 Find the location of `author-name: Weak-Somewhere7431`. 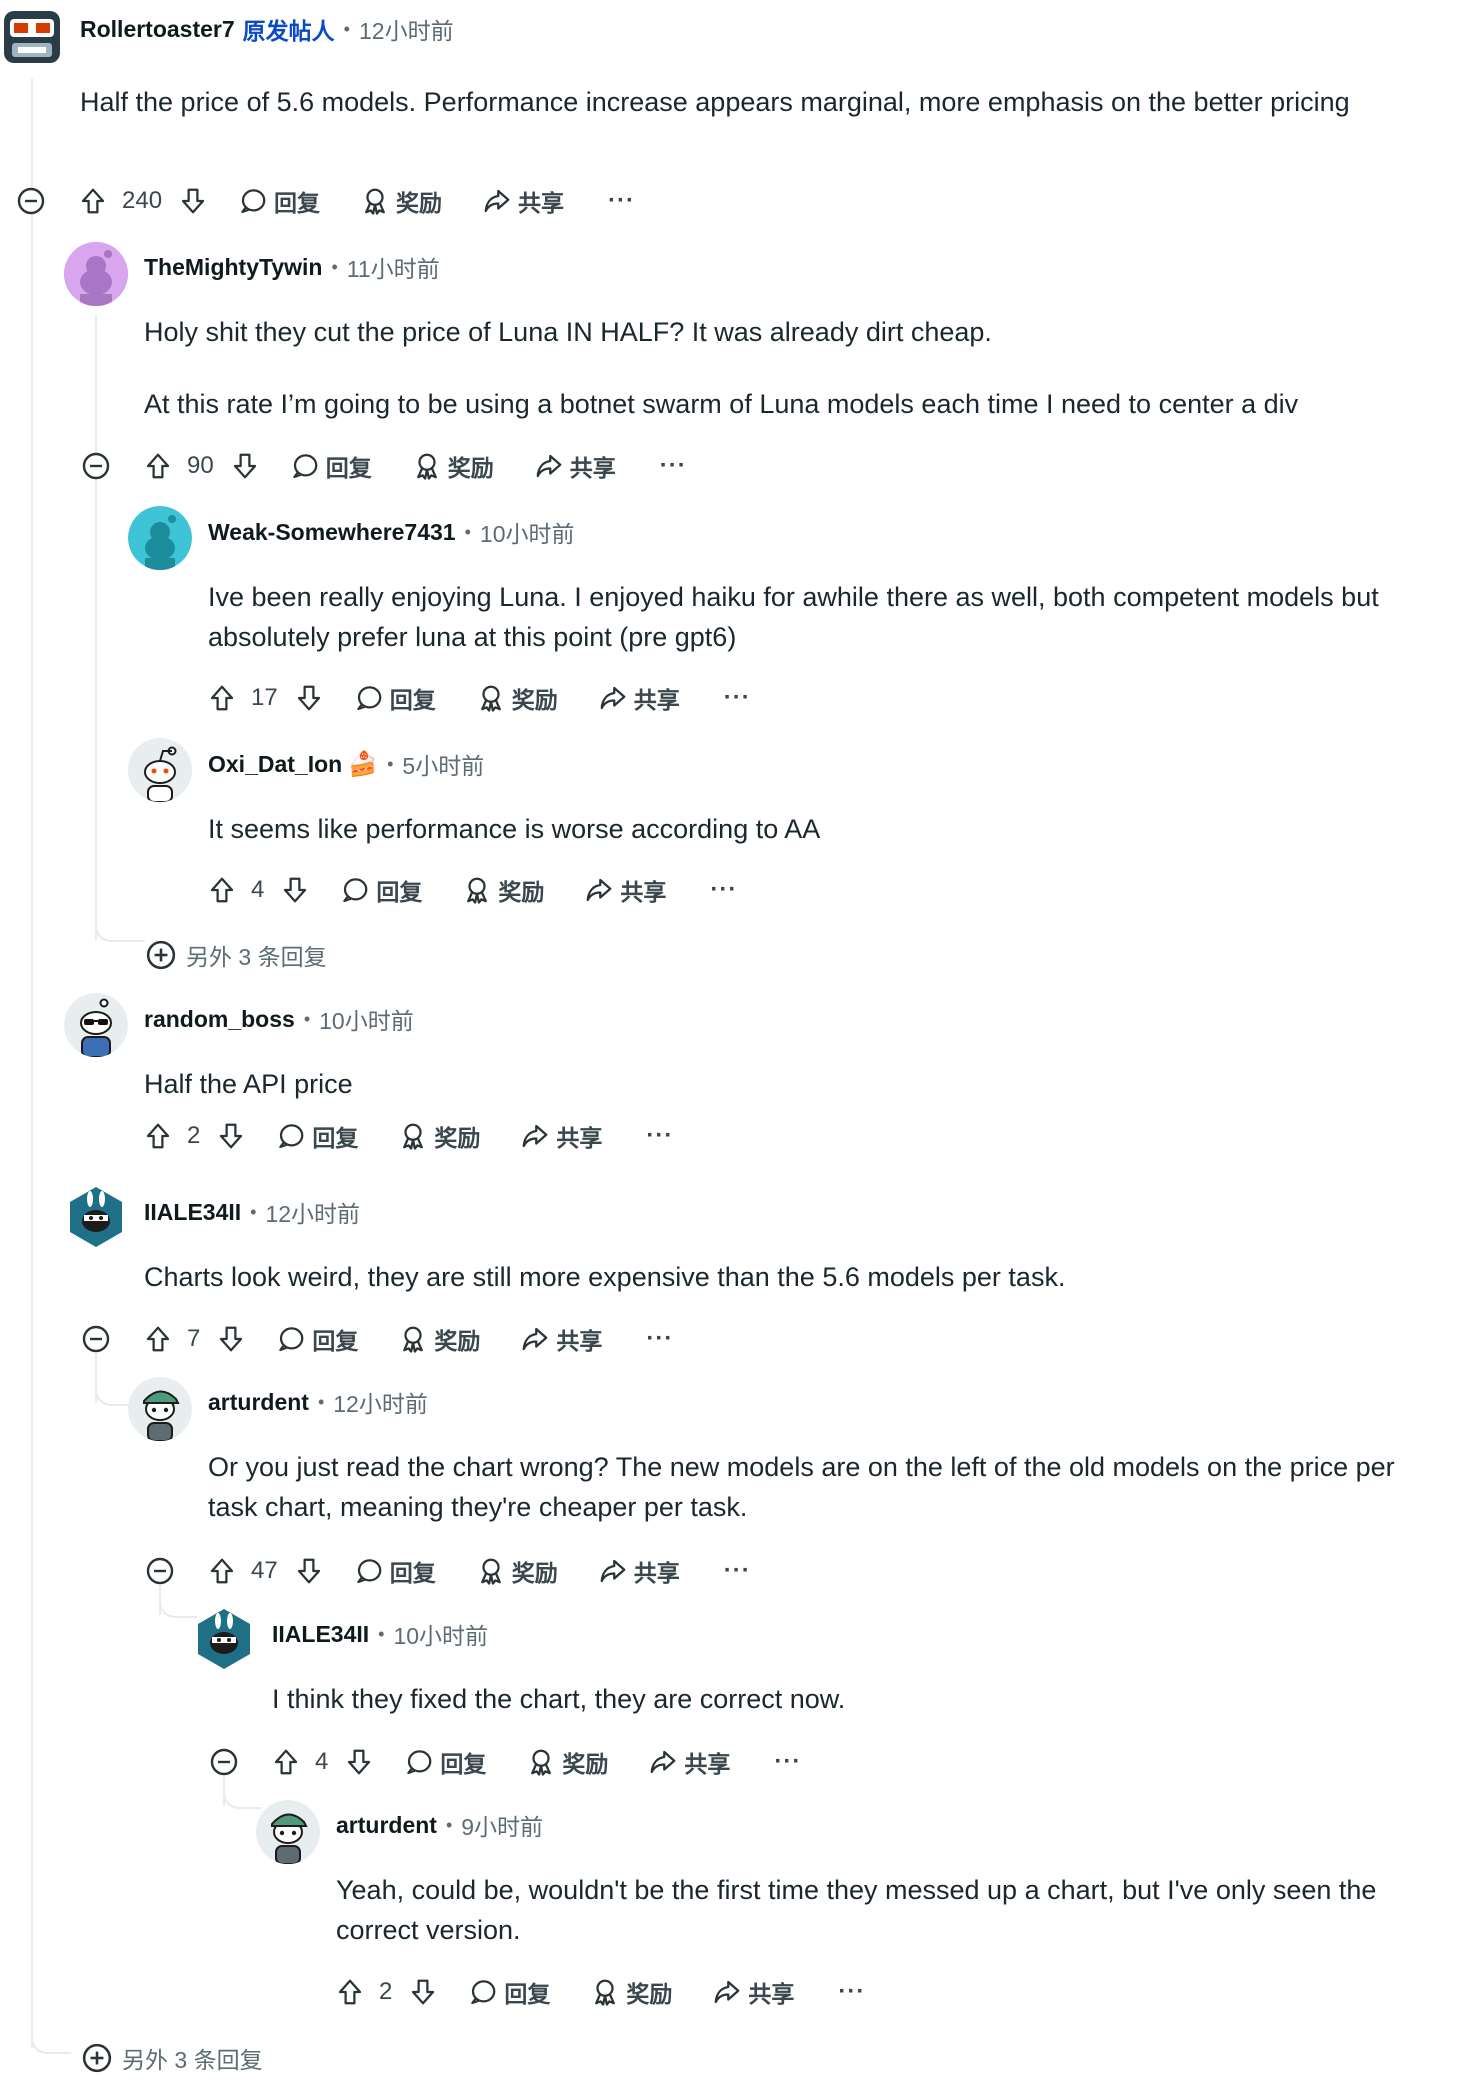

author-name: Weak-Somewhere7431 is located at coordinates (332, 532).